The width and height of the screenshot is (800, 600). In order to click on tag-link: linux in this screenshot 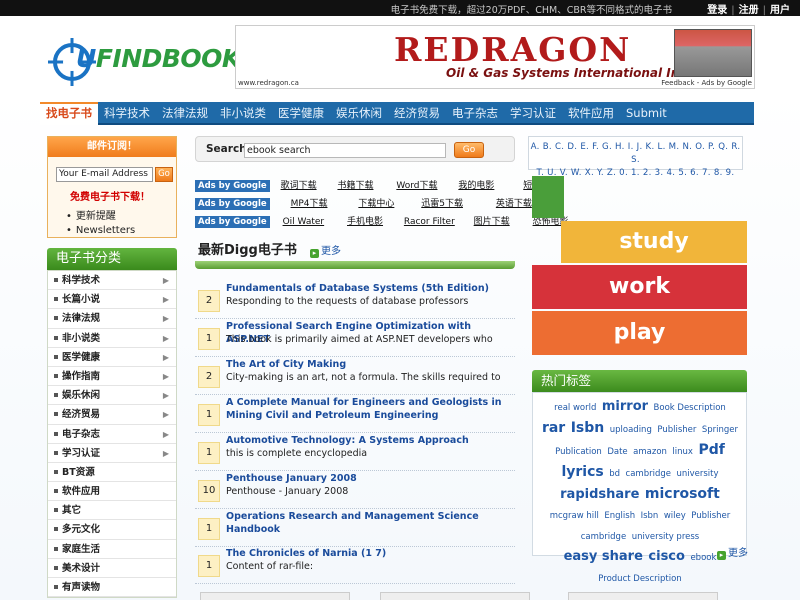, I will do `click(682, 452)`.